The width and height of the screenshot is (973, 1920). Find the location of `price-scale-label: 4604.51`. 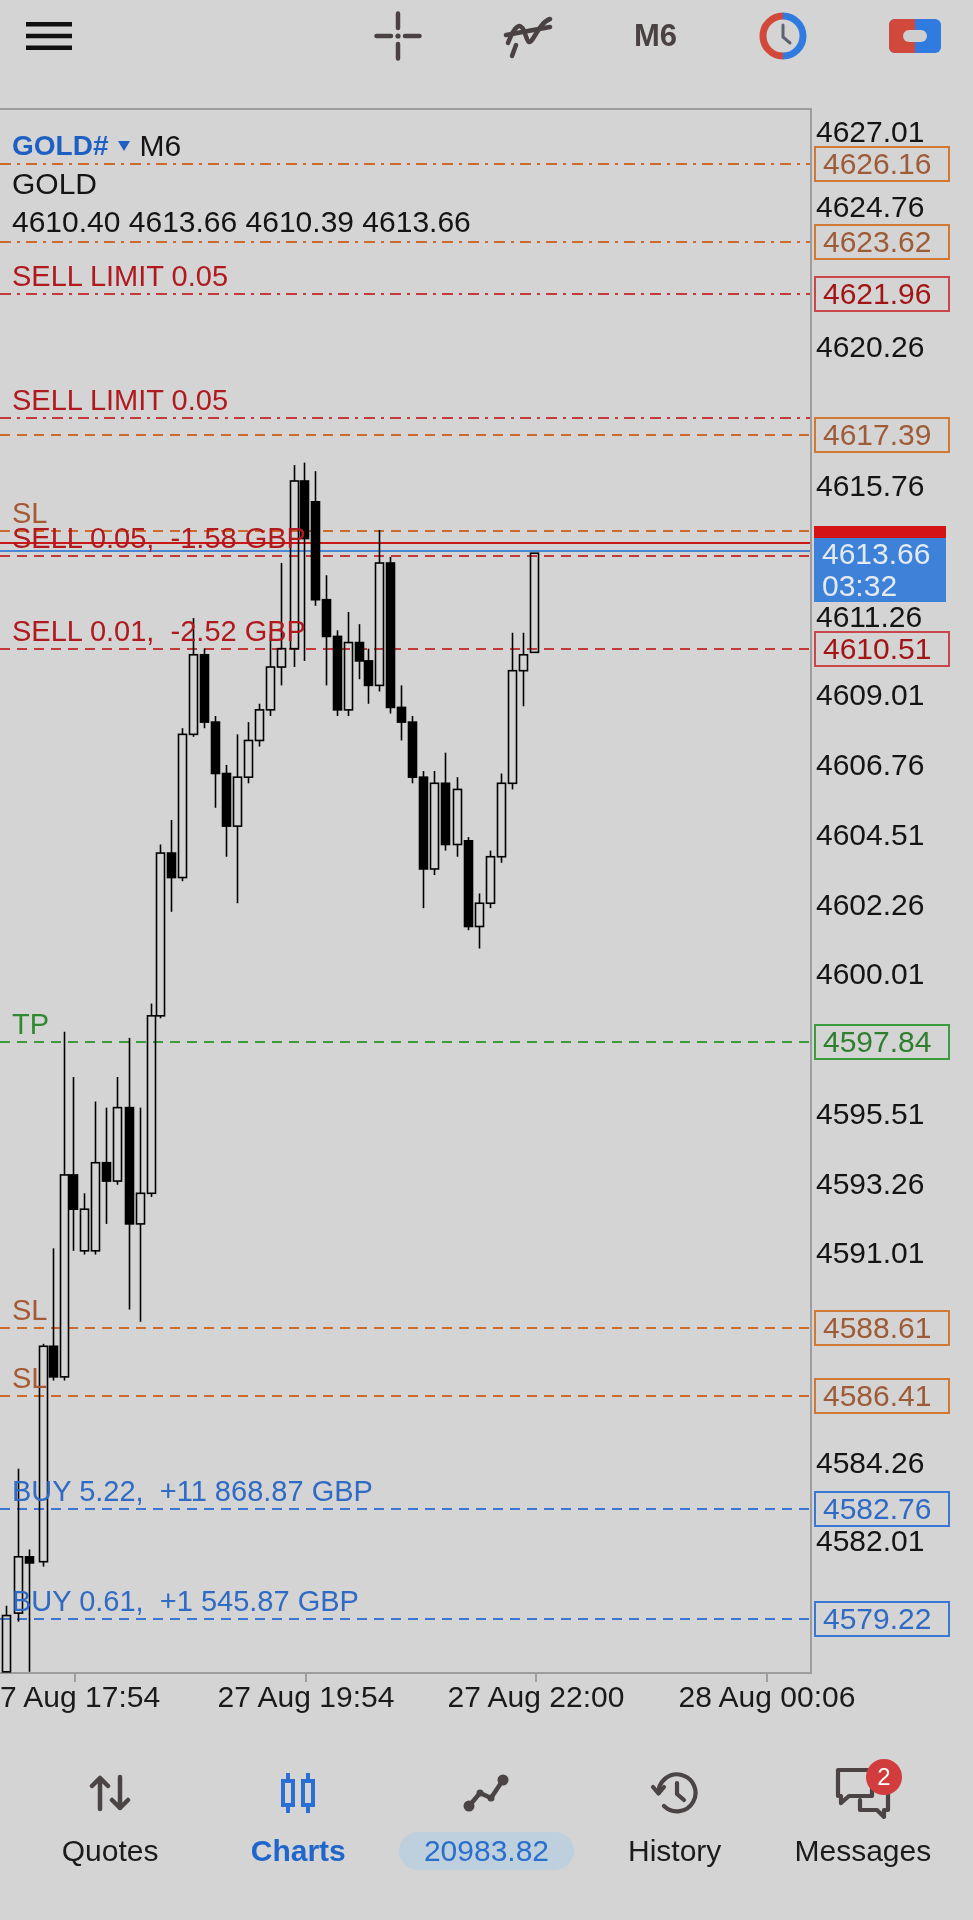

price-scale-label: 4604.51 is located at coordinates (870, 834).